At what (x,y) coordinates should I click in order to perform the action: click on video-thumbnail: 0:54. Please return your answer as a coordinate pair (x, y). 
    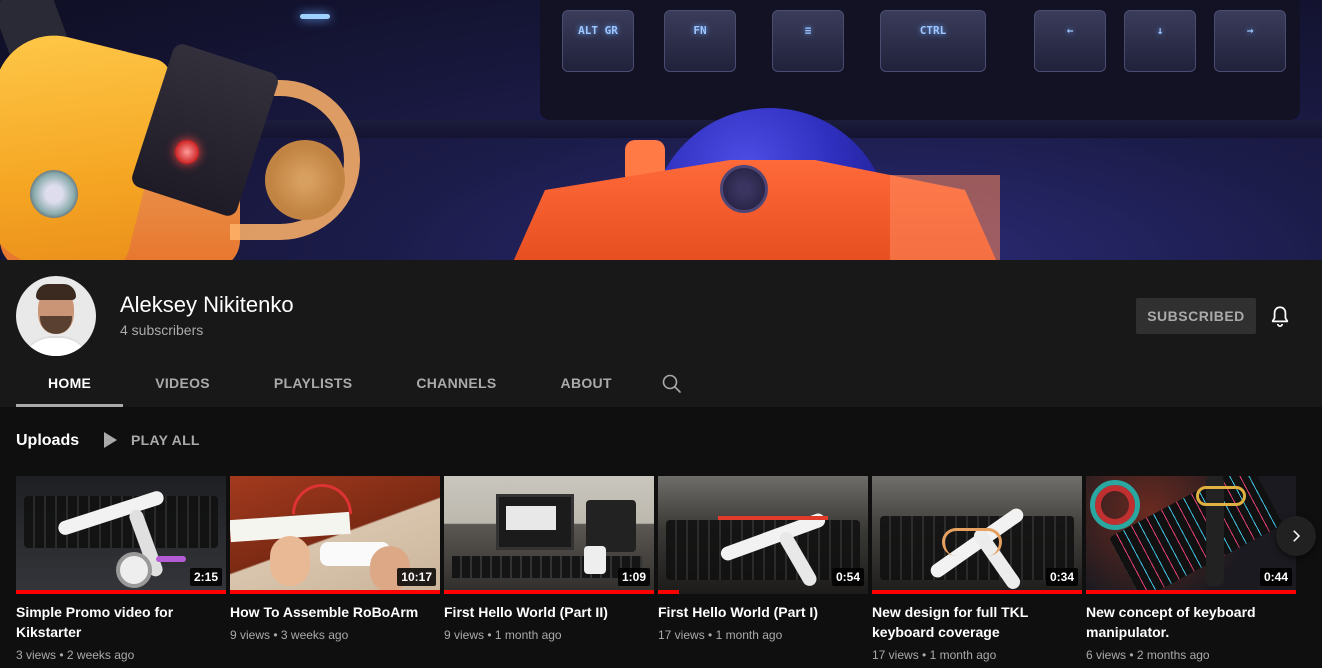
    Looking at the image, I should click on (763, 535).